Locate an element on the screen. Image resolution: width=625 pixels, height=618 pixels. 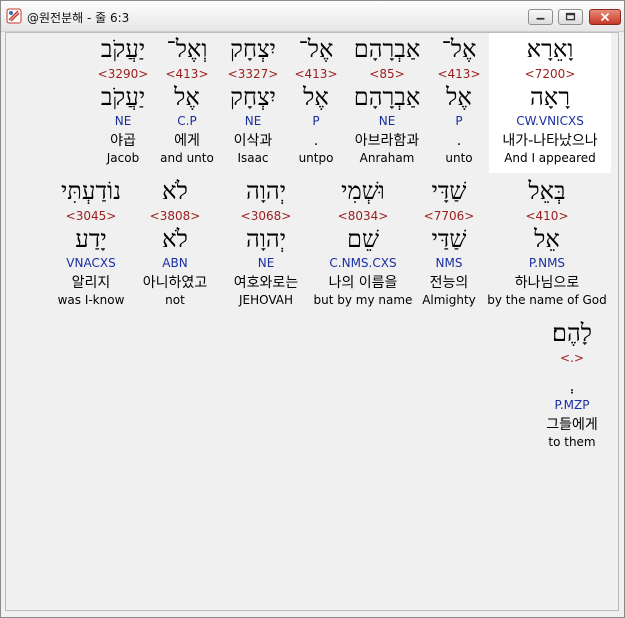
english-gloss: And I appeared is located at coordinates (550, 158).